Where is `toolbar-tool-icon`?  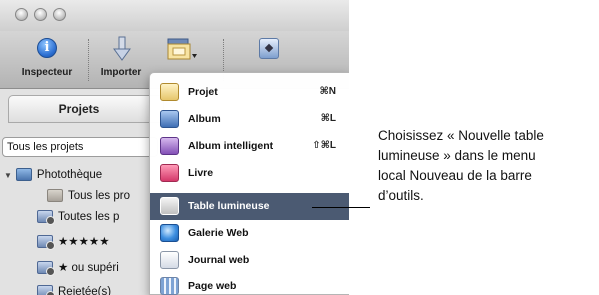 toolbar-tool-icon is located at coordinates (269, 48).